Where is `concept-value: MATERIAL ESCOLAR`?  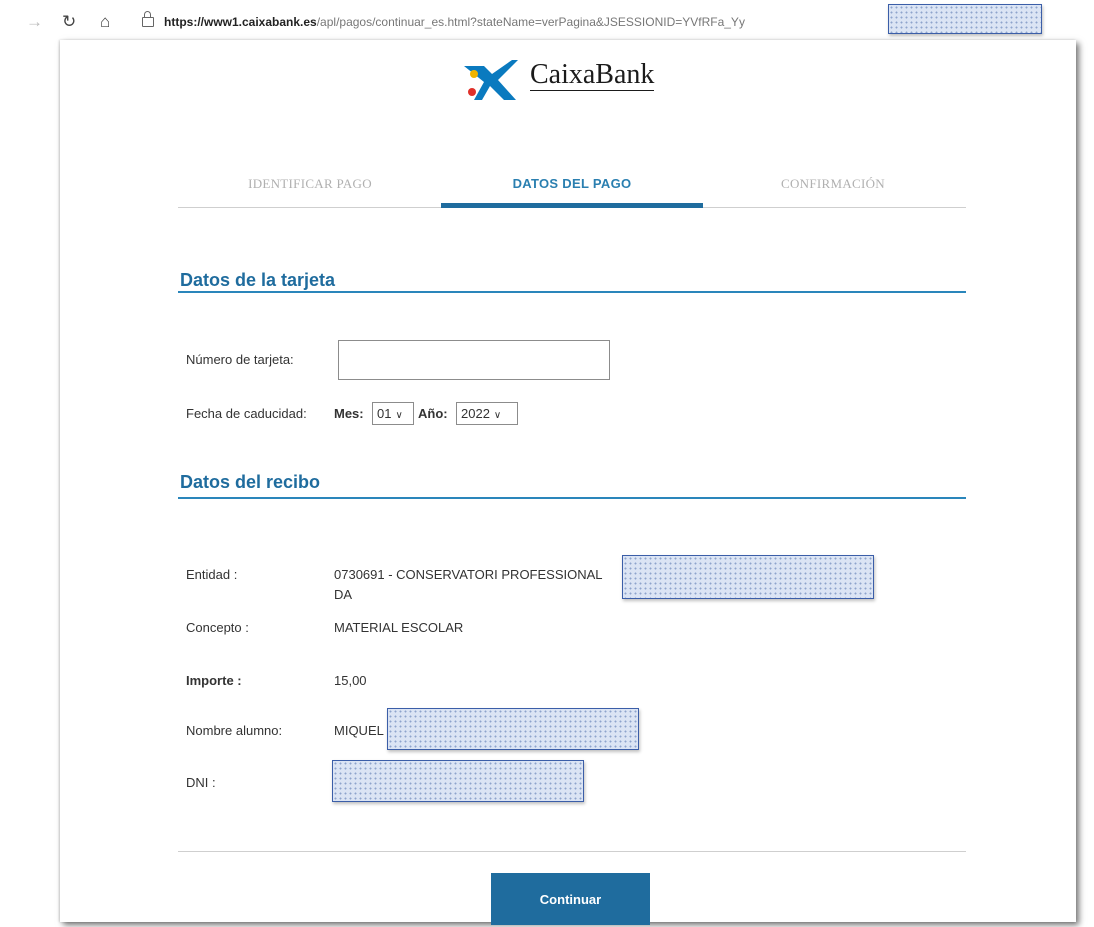 concept-value: MATERIAL ESCOLAR is located at coordinates (399, 627).